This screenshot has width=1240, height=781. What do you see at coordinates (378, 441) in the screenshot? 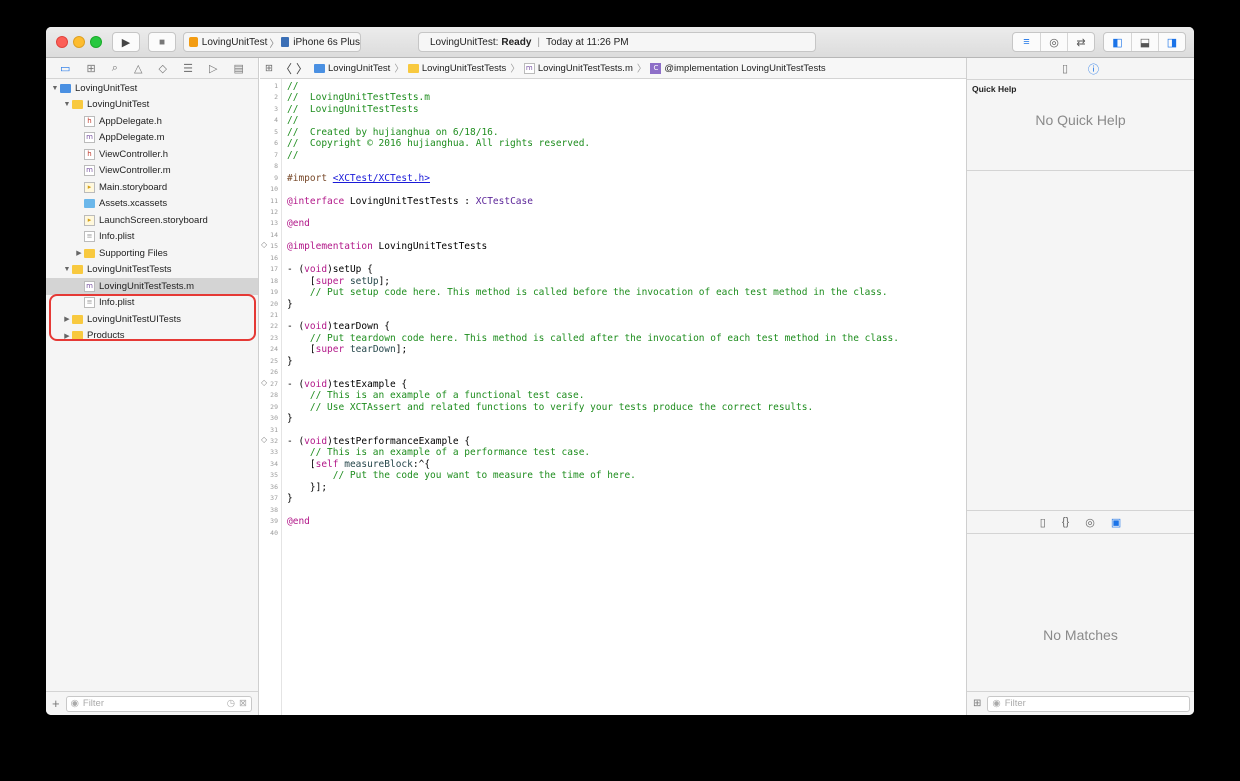
I see `code-line: - (void)testPerformanceExample {` at bounding box center [378, 441].